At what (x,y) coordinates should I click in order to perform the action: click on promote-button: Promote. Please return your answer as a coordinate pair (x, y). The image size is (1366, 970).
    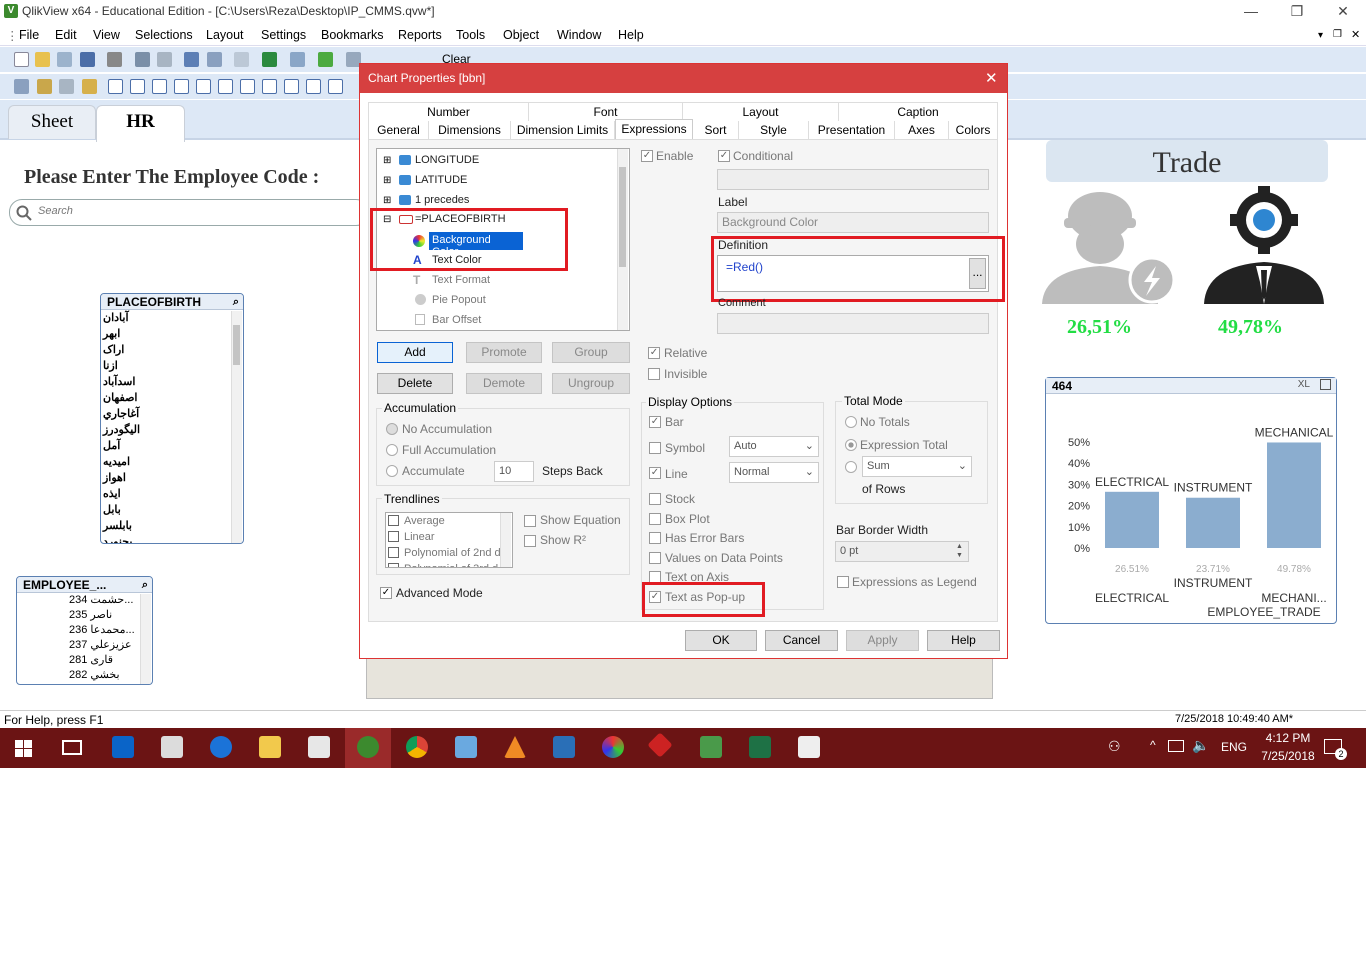
    Looking at the image, I should click on (504, 352).